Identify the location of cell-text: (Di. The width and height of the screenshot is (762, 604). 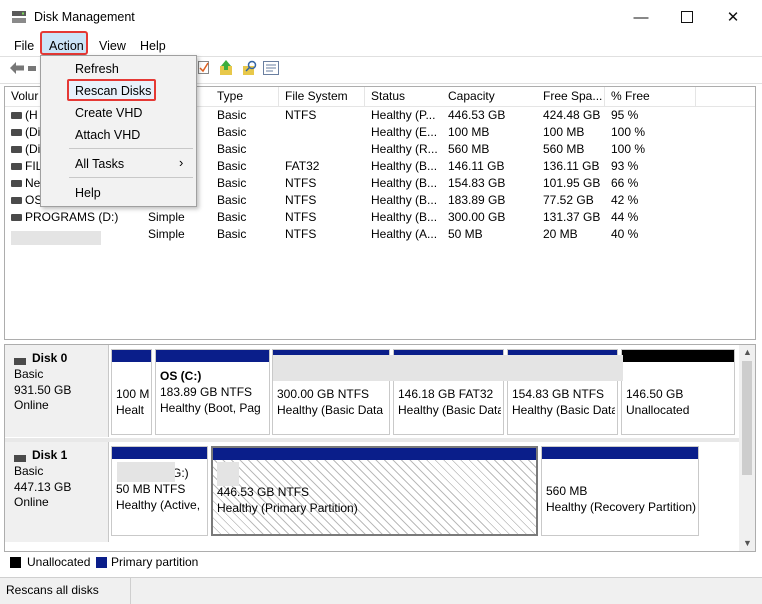
(33, 132).